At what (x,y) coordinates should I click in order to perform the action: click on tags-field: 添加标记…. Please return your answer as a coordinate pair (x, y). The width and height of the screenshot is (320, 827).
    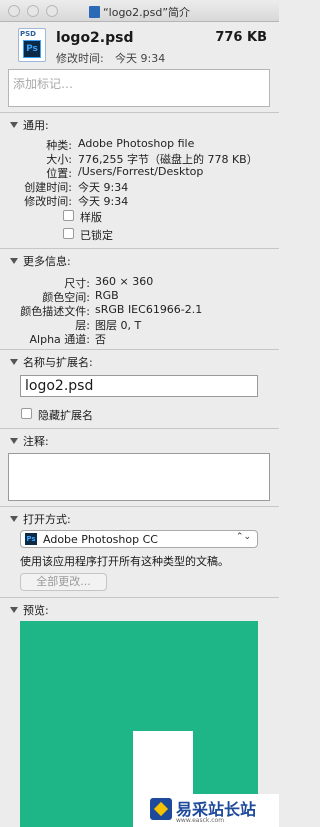
    Looking at the image, I should click on (139, 88).